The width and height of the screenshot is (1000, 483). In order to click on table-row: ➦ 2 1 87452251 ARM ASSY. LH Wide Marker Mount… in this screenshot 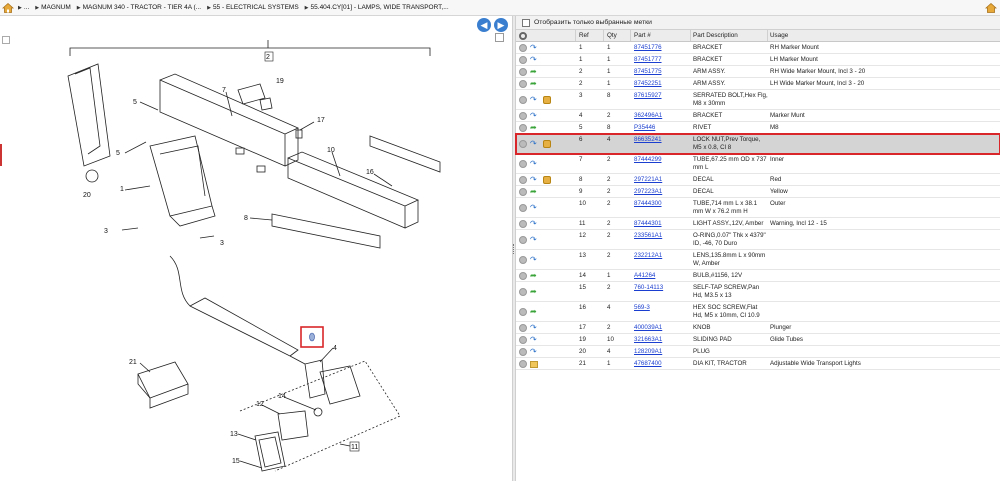, I will do `click(758, 84)`.